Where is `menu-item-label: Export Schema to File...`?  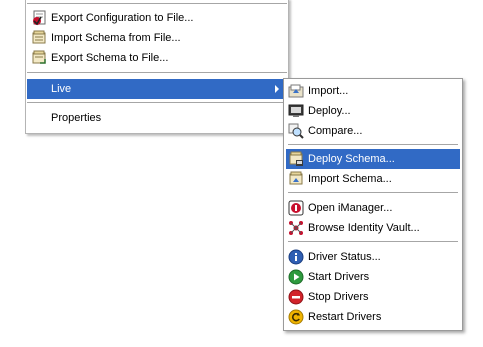
menu-item-label: Export Schema to File... is located at coordinates (110, 58).